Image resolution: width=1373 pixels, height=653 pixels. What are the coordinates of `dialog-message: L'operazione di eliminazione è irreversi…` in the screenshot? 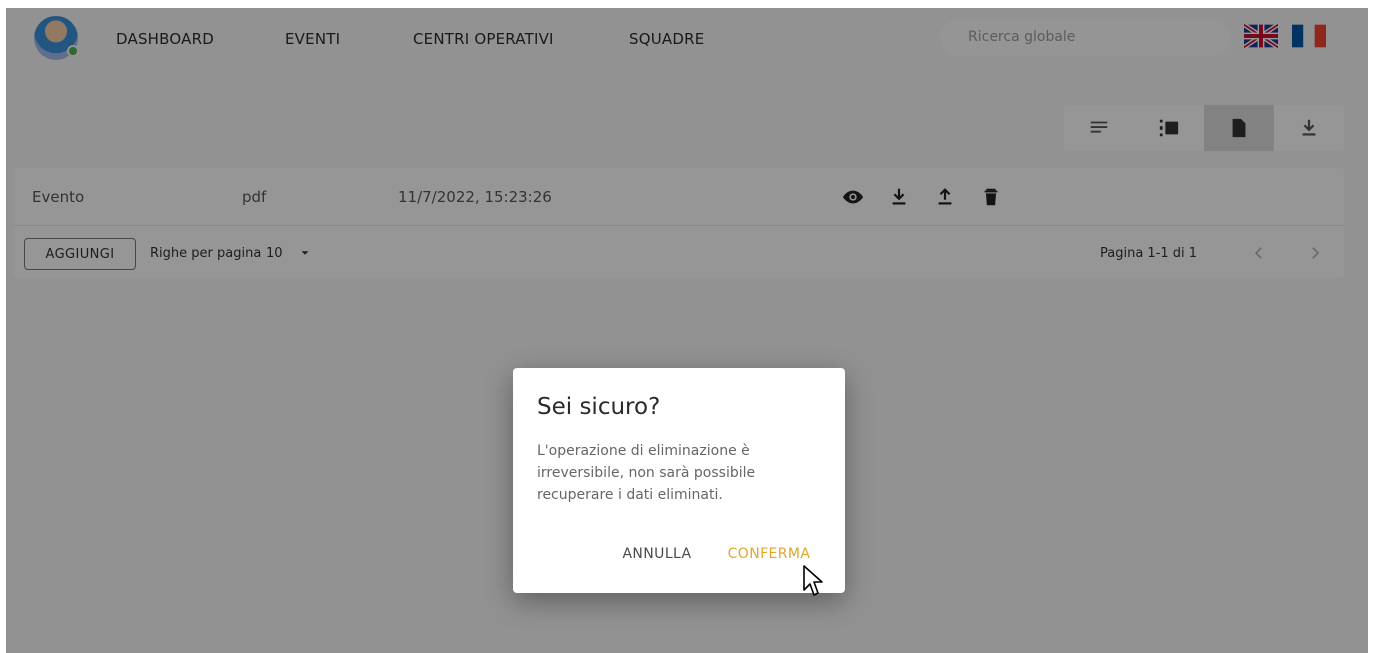 It's located at (646, 473).